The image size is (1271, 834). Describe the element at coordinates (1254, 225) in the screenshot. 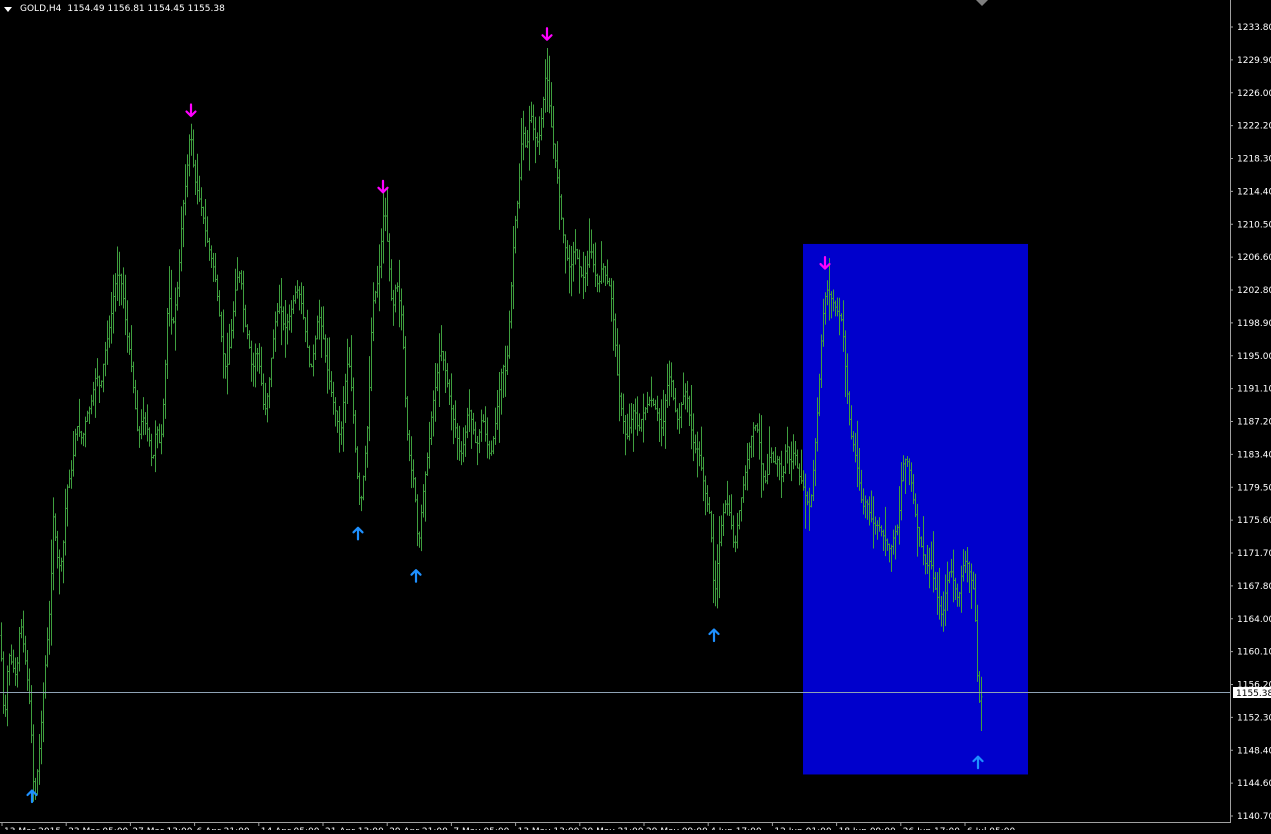

I see `price-tick-label: 1210.50` at that location.